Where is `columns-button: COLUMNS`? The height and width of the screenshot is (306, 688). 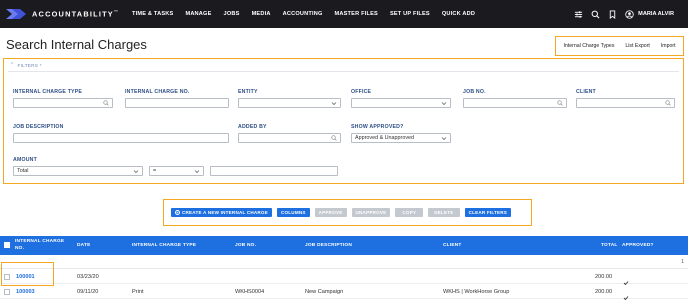
columns-button: COLUMNS is located at coordinates (293, 212).